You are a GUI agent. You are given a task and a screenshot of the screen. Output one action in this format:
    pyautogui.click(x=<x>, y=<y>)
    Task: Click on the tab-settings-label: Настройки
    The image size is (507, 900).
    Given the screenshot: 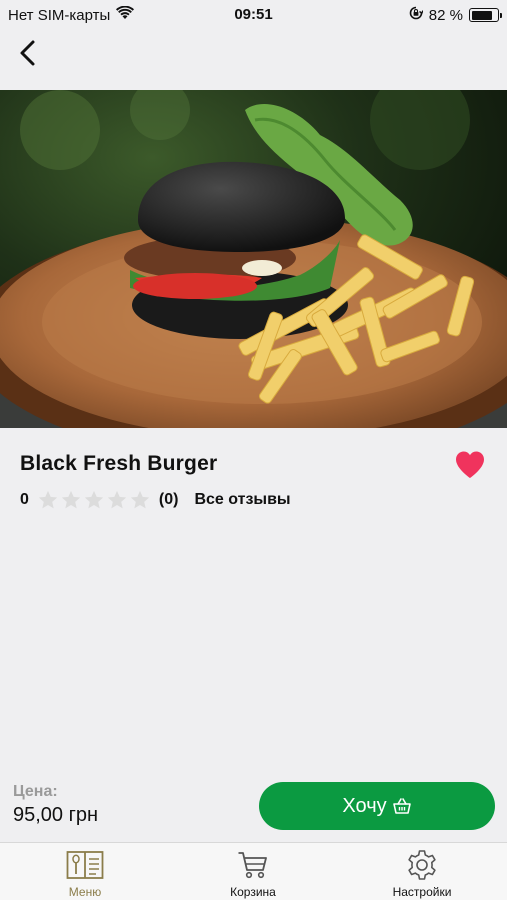 What is the action you would take?
    pyautogui.click(x=422, y=892)
    